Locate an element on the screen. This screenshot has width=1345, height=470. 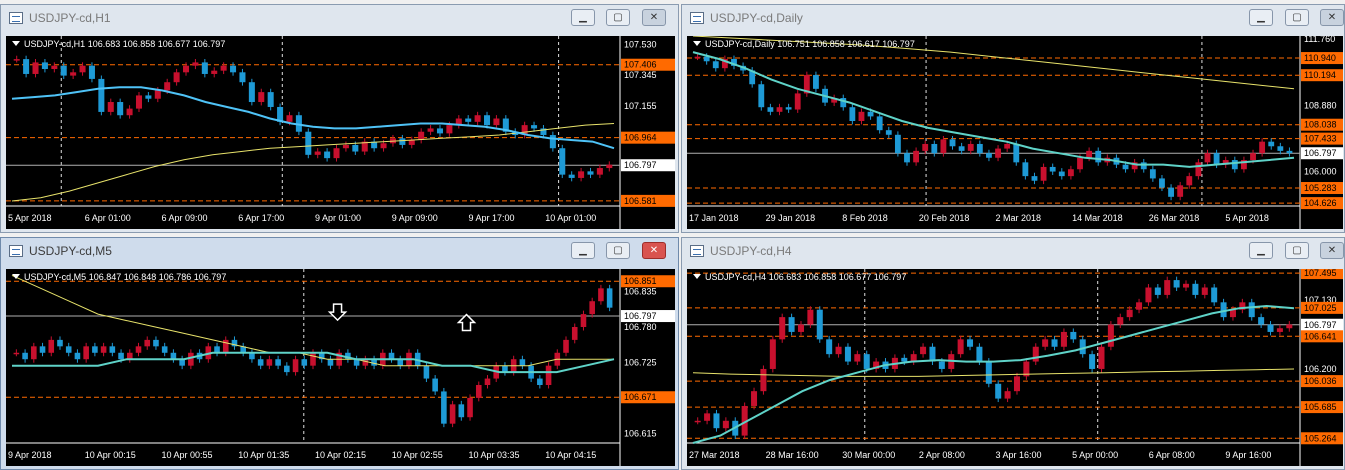
time-tick-label: 6 Apr 08:00 is located at coordinates (1172, 455).